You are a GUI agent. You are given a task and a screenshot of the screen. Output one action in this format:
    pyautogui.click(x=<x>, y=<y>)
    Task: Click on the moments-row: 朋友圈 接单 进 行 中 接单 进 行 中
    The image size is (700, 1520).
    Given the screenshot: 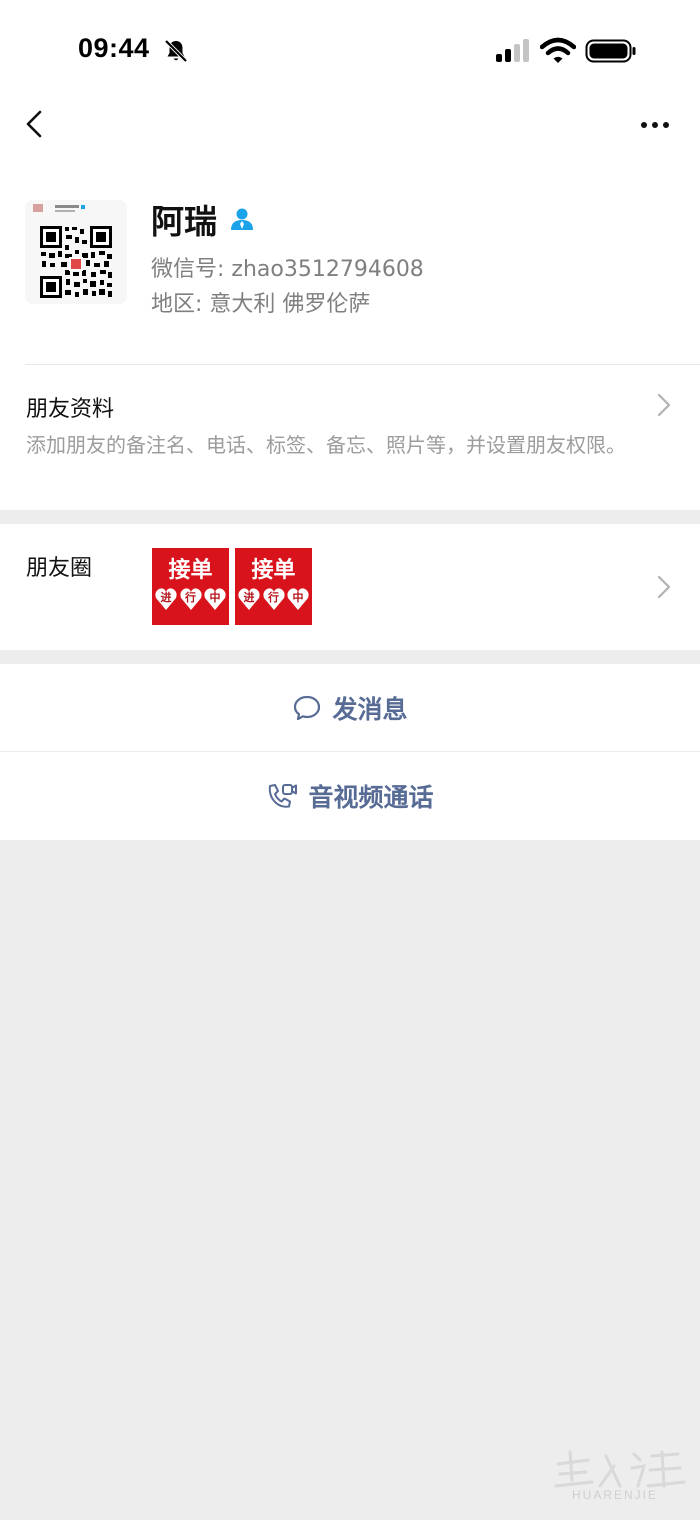 What is the action you would take?
    pyautogui.click(x=350, y=587)
    